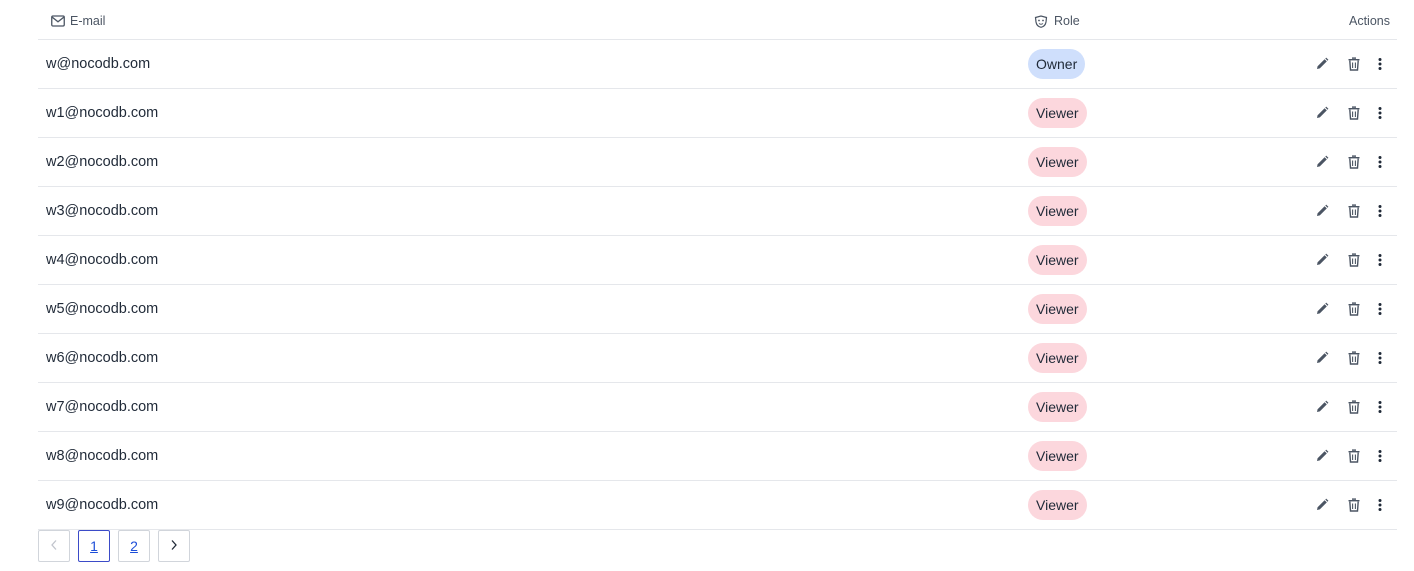 The width and height of the screenshot is (1414, 571). I want to click on table-header: E-mail Role Actions, so click(717, 20).